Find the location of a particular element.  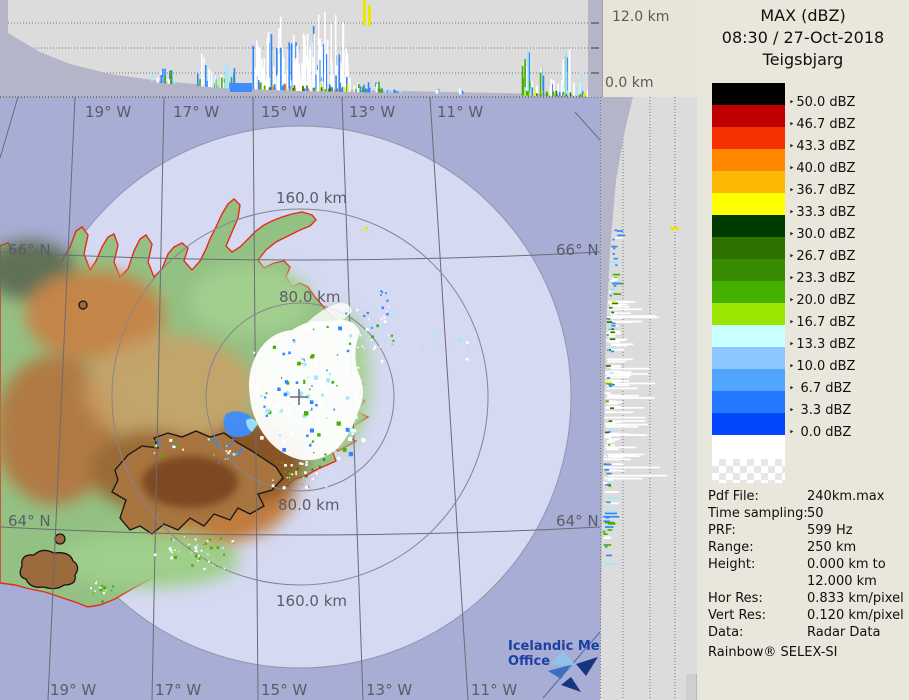

lon-label-bottom: 11° W is located at coordinates (494, 690).